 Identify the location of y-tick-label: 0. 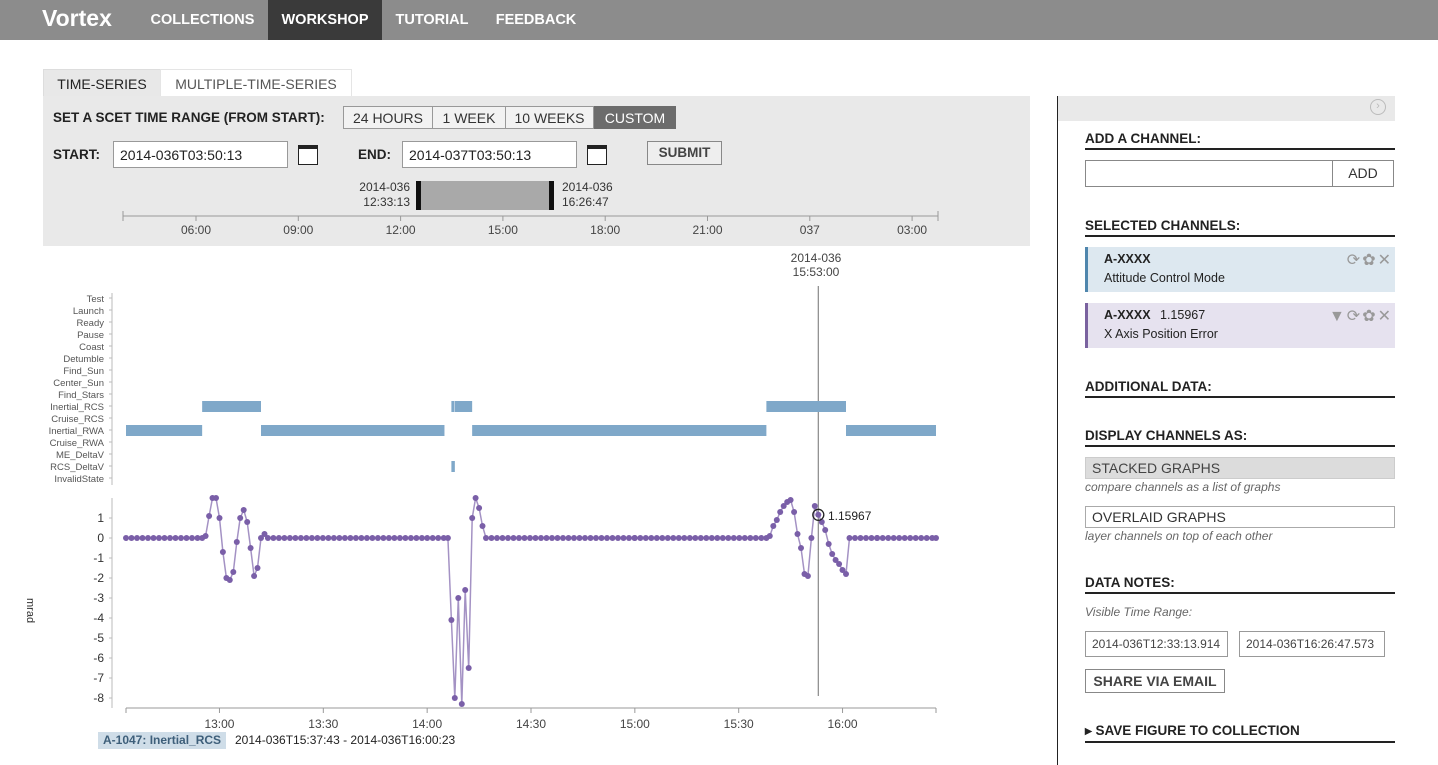
(100, 538).